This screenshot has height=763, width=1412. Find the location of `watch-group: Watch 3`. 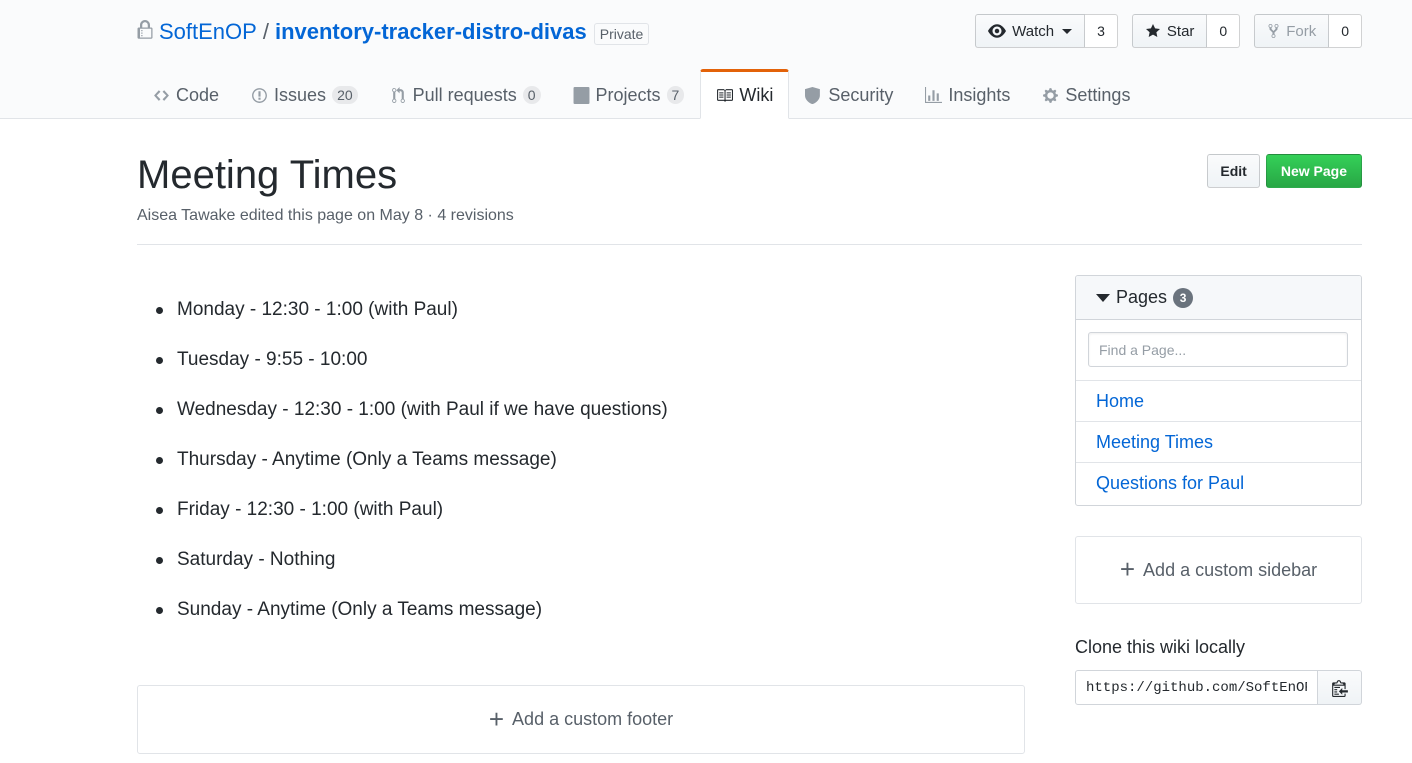

watch-group: Watch 3 is located at coordinates (1046, 31).